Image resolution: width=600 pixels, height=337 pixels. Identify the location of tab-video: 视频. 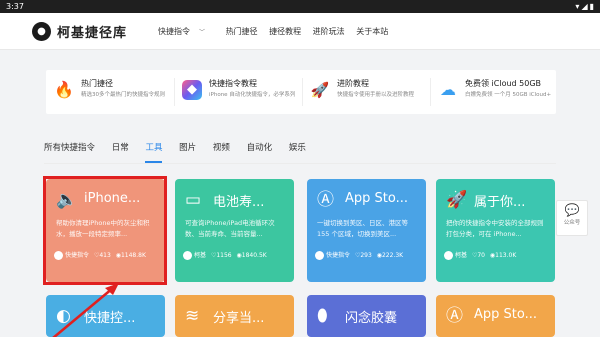
(221, 148).